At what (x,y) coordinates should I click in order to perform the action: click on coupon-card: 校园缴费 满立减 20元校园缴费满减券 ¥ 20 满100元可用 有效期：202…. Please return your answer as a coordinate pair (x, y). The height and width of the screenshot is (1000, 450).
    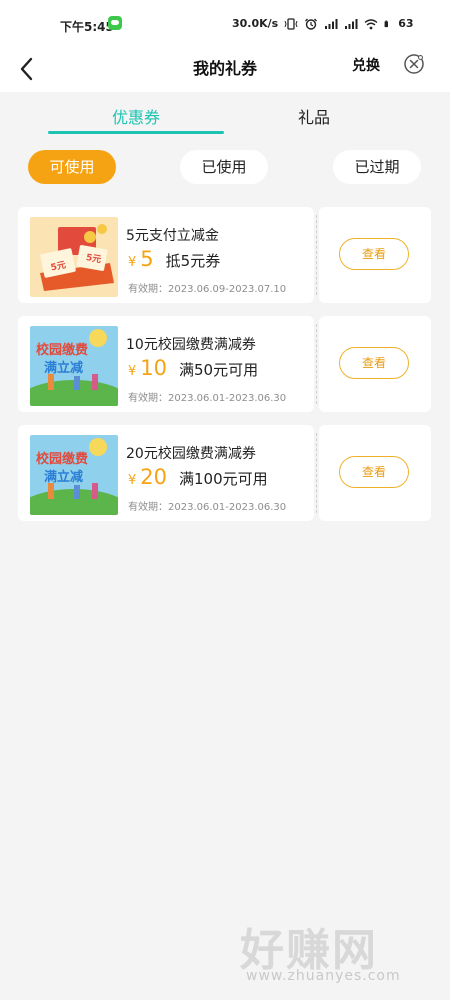
    Looking at the image, I should click on (224, 473).